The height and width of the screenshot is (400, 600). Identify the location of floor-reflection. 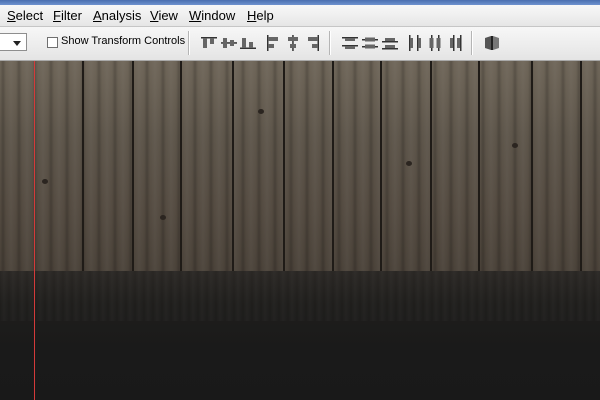
(300, 296).